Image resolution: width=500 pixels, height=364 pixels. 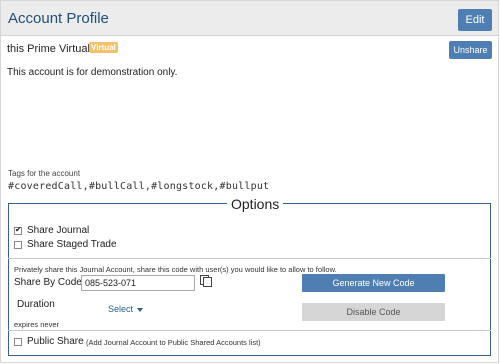 What do you see at coordinates (103, 47) in the screenshot?
I see `virtual-badge: Virtual` at bounding box center [103, 47].